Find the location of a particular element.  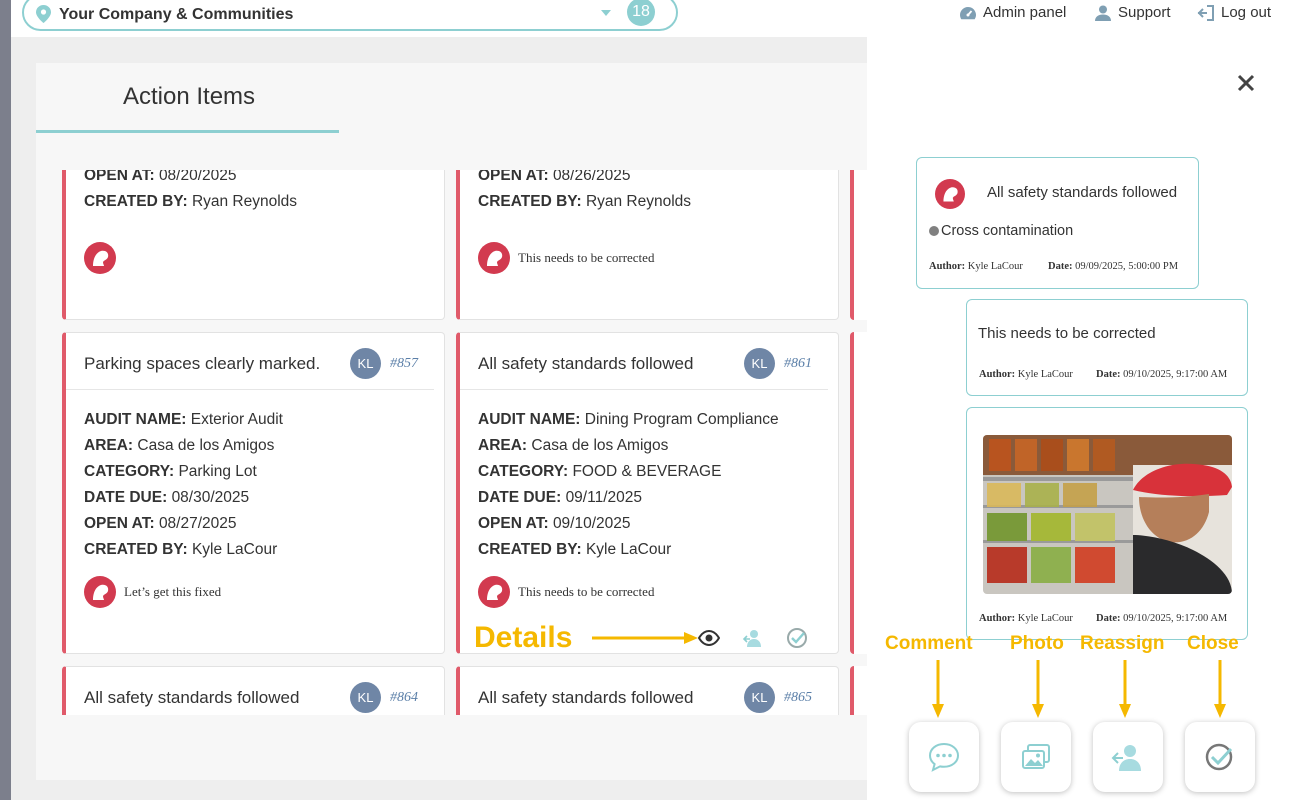

card-header: All safety standards followed KL #865 is located at coordinates (644, 691).